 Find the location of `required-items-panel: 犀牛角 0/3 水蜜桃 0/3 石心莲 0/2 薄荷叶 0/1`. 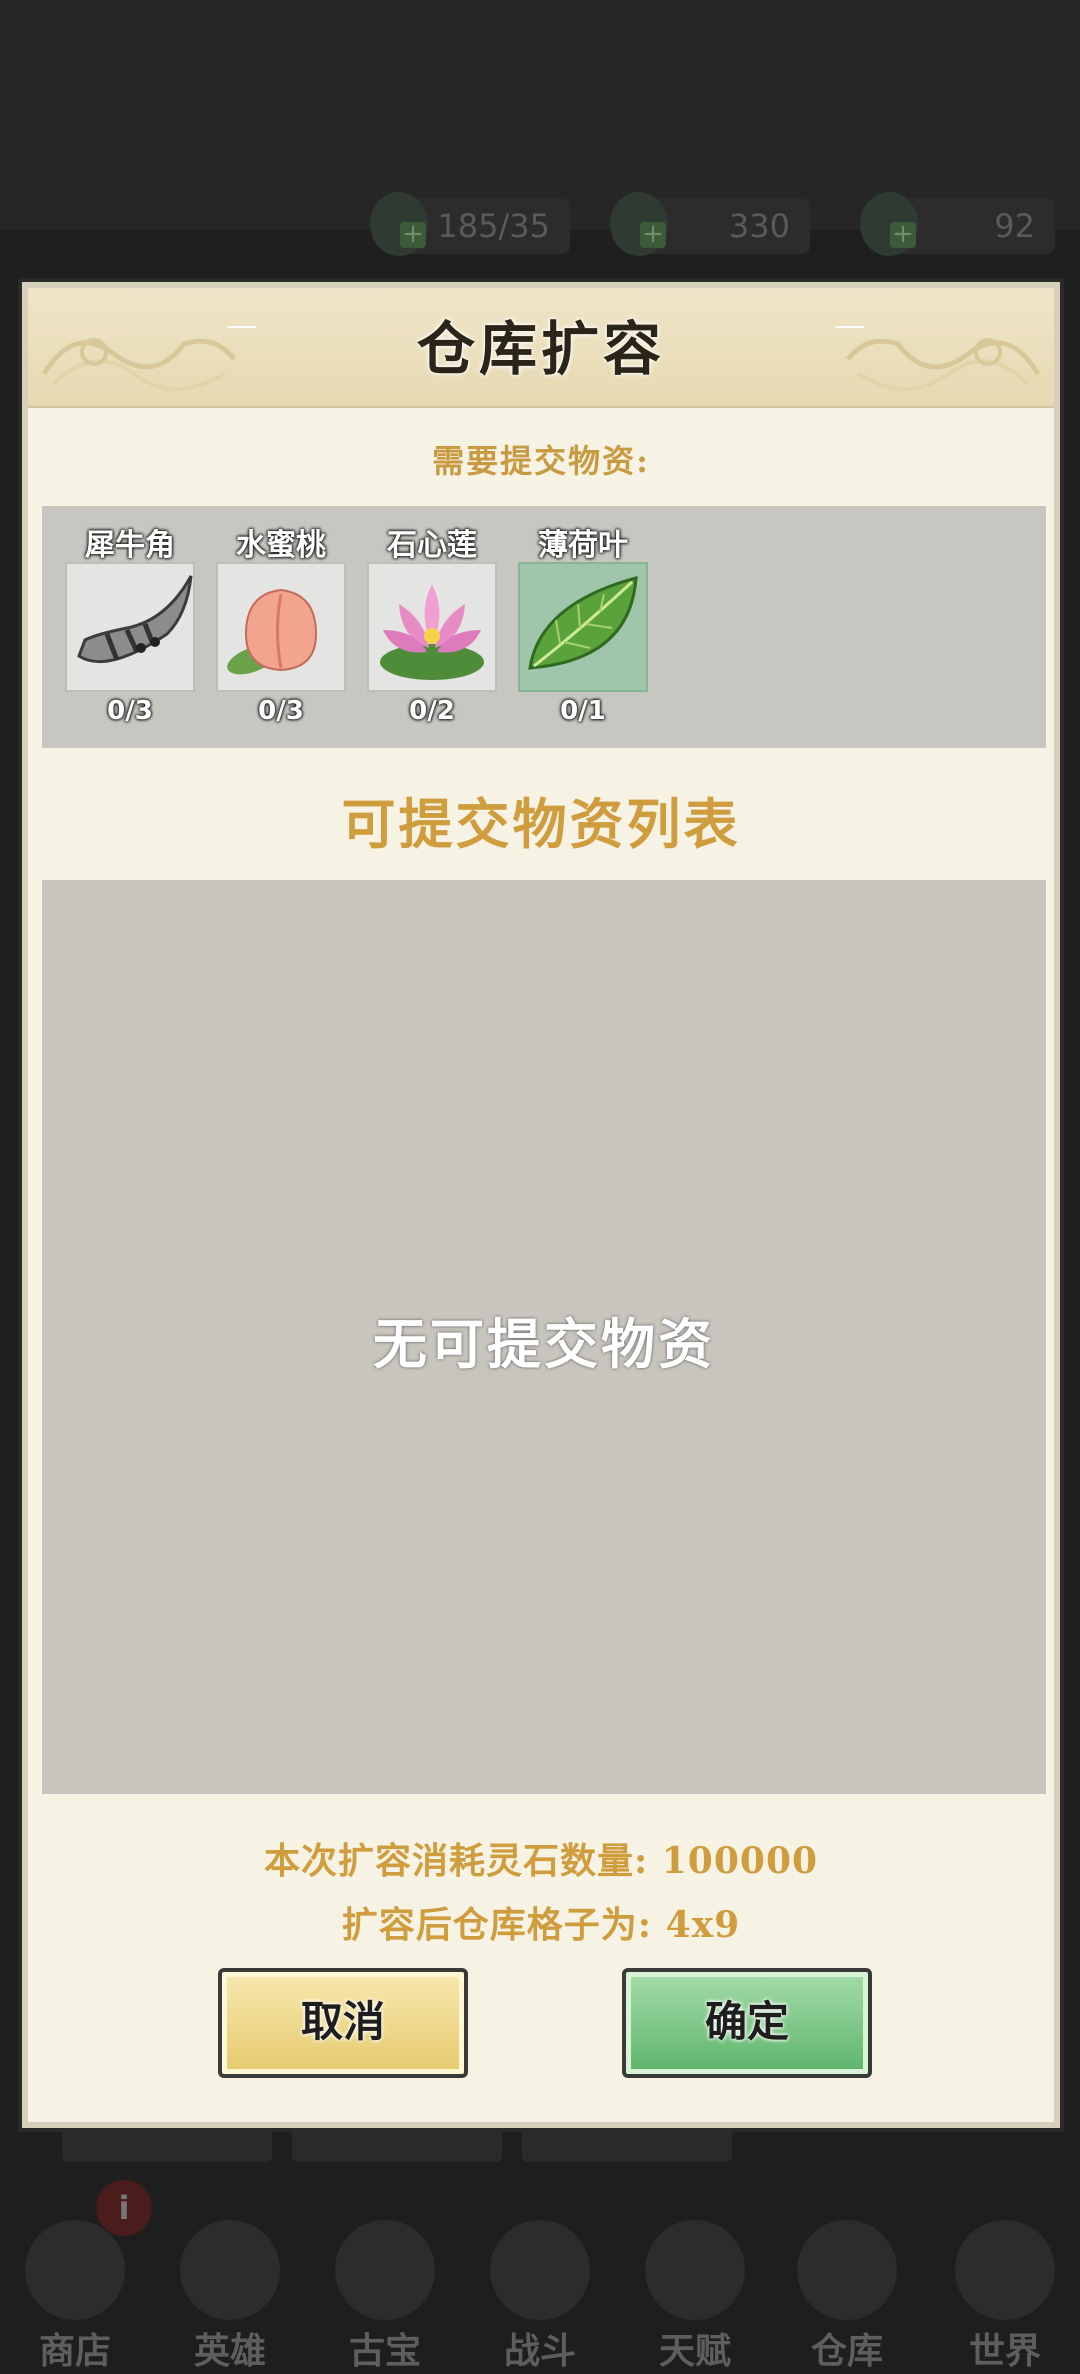

required-items-panel: 犀牛角 0/3 水蜜桃 0/3 石心莲 0/2 薄荷叶 0/1 is located at coordinates (544, 627).